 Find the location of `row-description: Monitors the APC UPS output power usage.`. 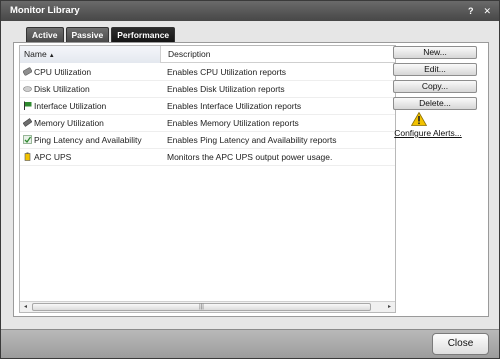

row-description: Monitors the APC UPS output power usage. is located at coordinates (250, 157).